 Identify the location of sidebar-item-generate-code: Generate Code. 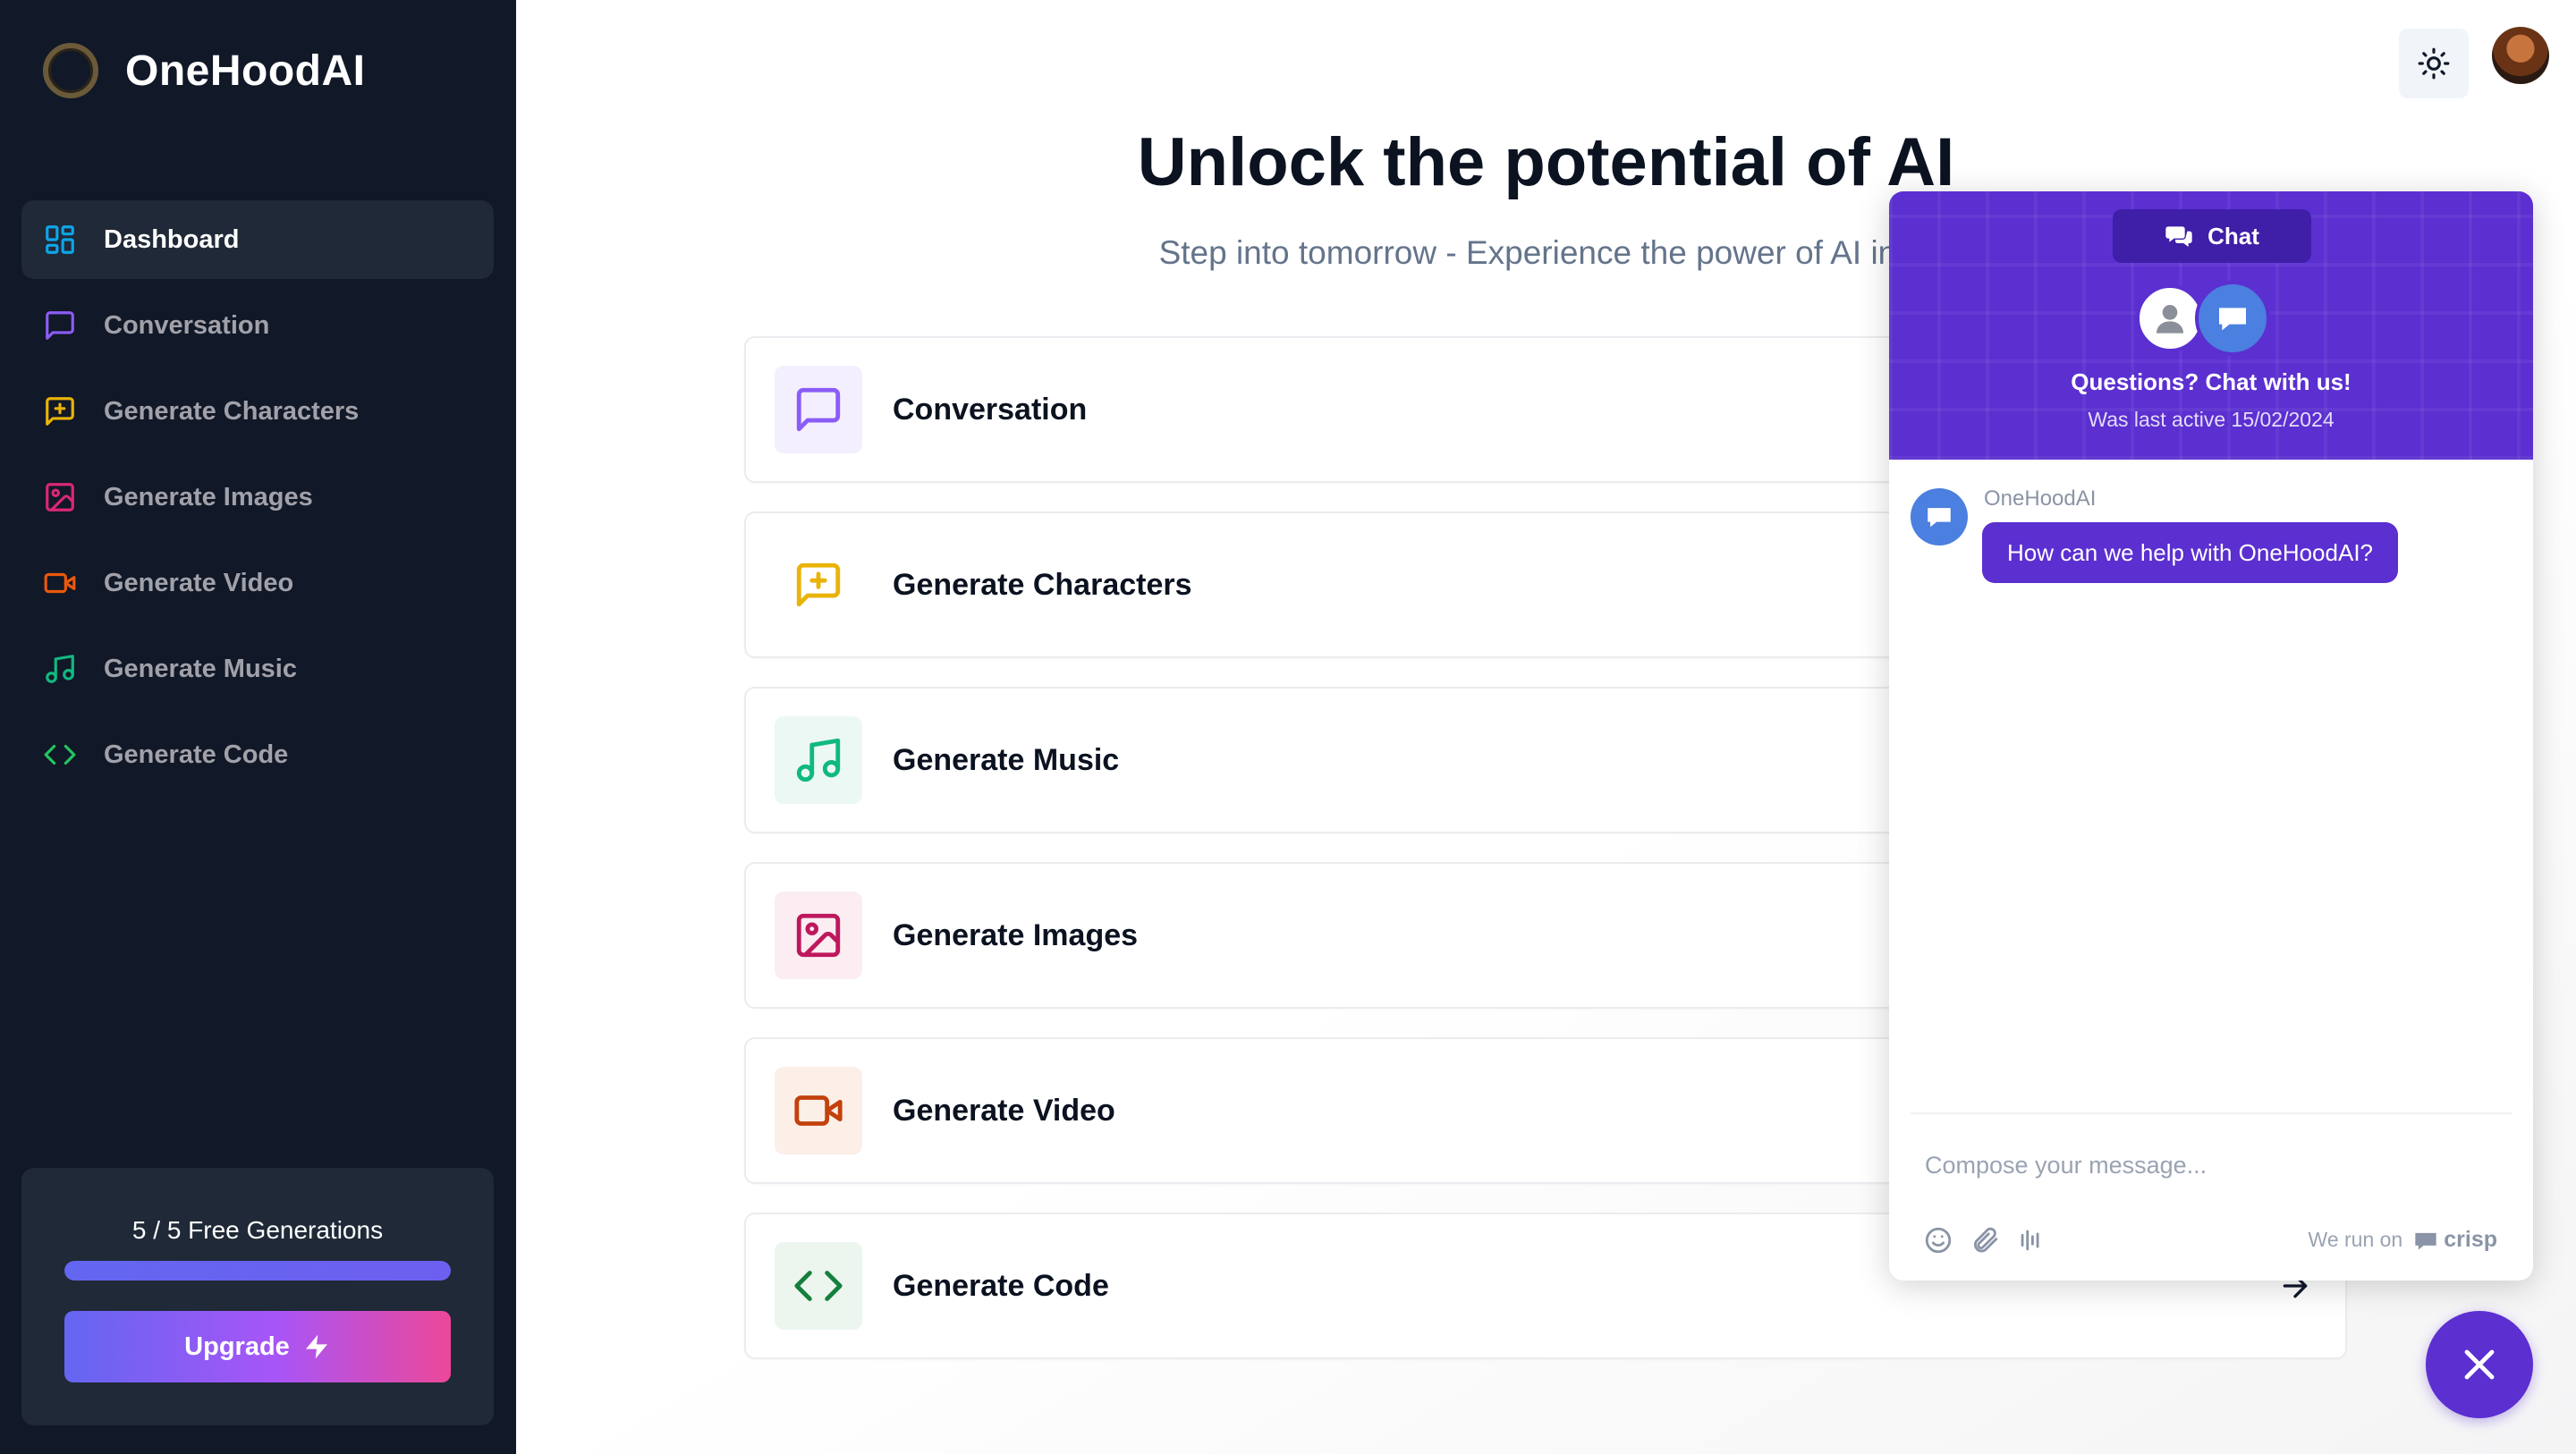
(257, 755).